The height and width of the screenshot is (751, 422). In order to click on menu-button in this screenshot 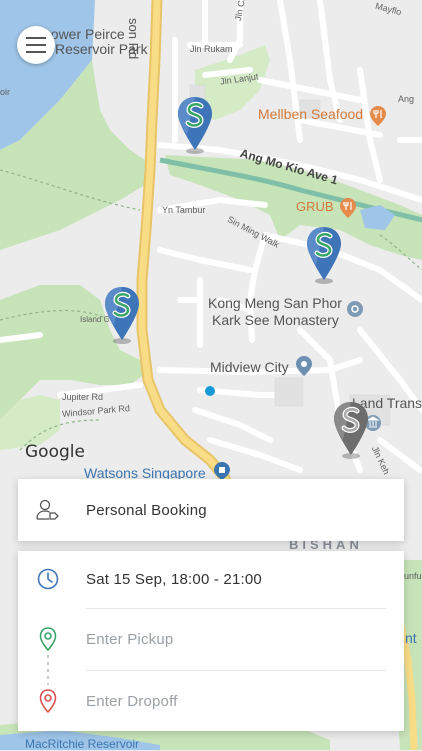, I will do `click(36, 45)`.